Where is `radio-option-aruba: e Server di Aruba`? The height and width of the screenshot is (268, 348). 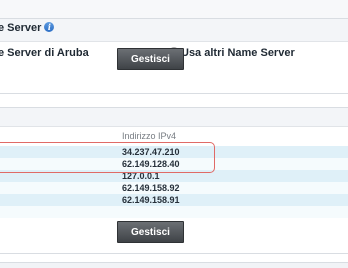
radio-option-aruba: e Server di Aruba is located at coordinates (44, 53).